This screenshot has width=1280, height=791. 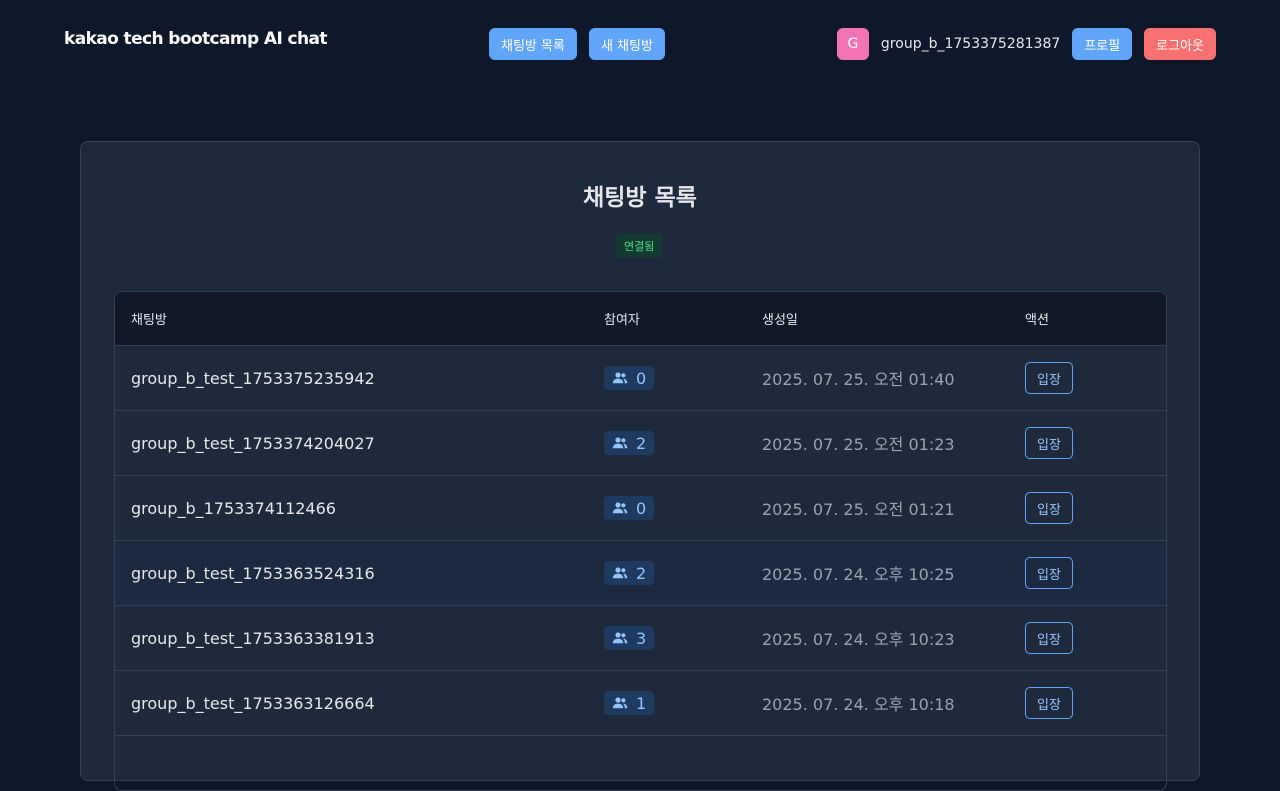 I want to click on table-header: 채팅방 참여자 생성일 액션, so click(x=640, y=319).